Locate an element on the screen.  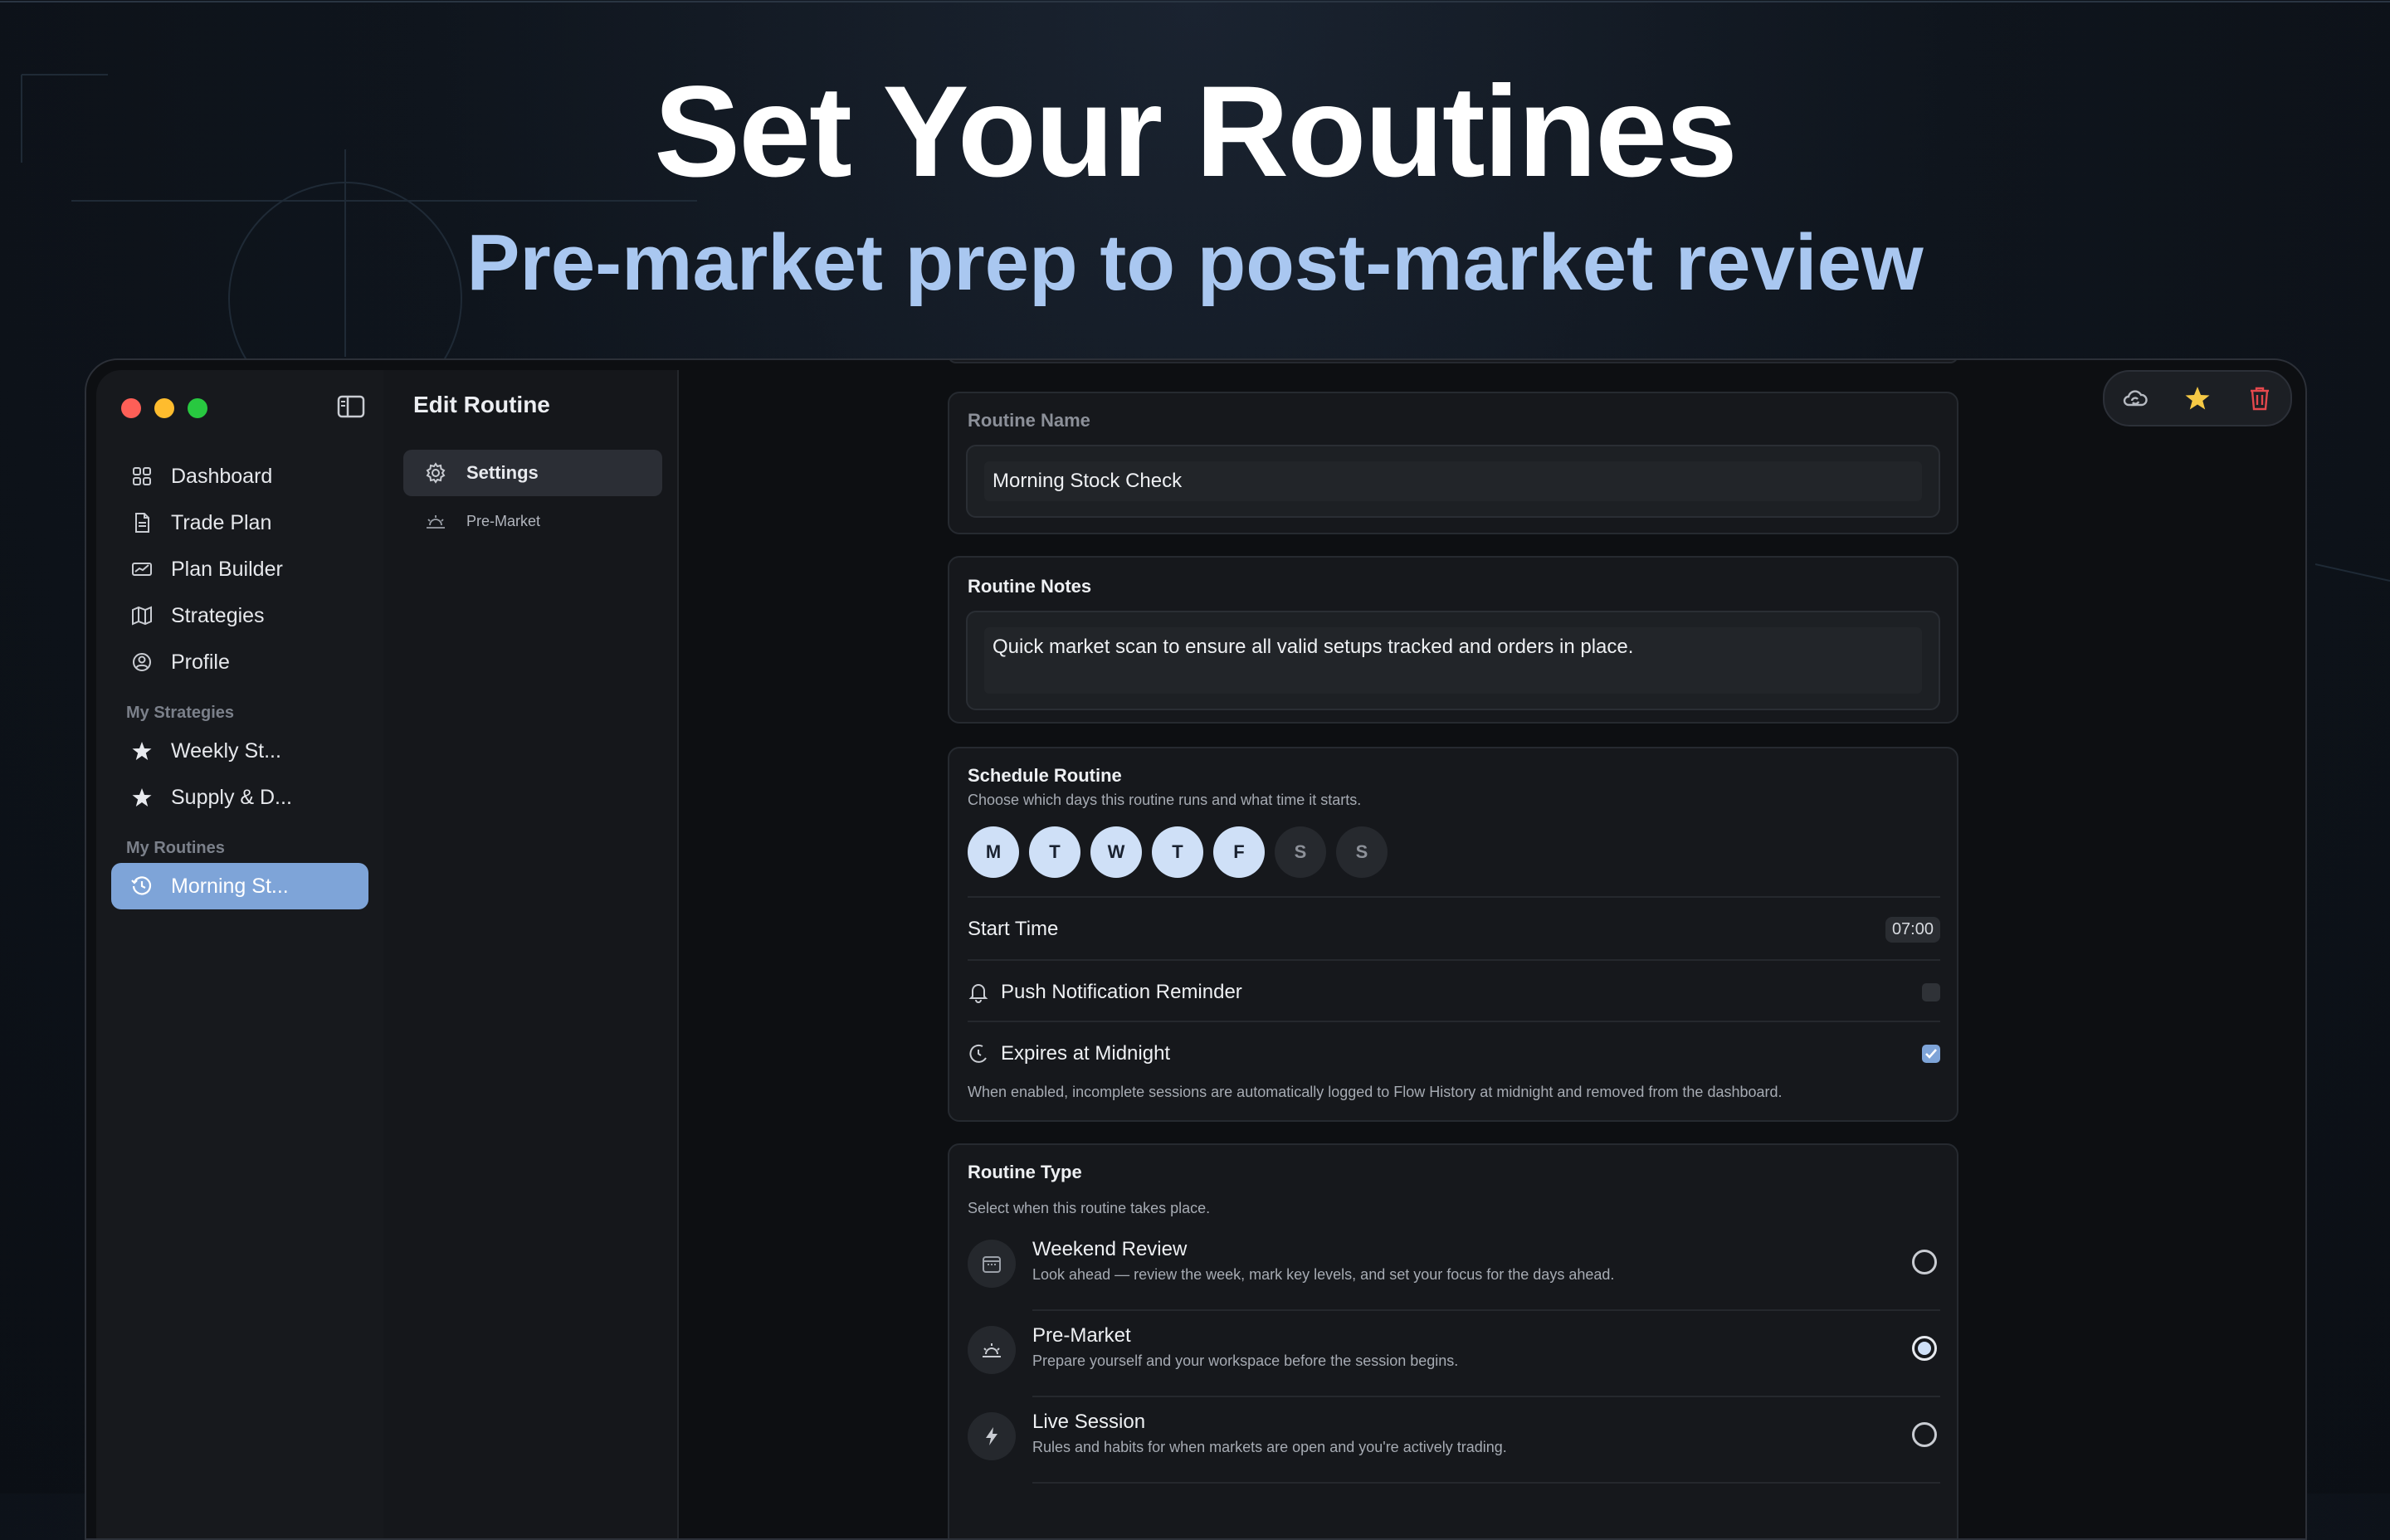
editor-nav-label: Pre-Market is located at coordinates (504, 520).